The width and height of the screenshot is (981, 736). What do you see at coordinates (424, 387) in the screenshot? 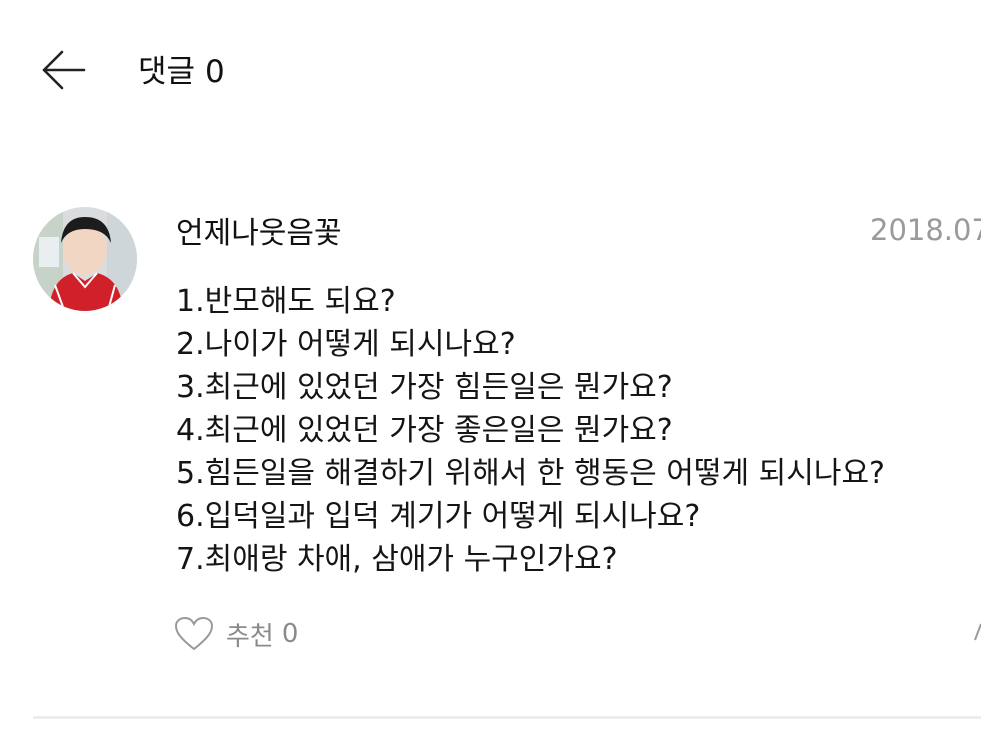
I see `comment-line: 3.최근에 있었던 가장 힘든일은 뭔가요?` at bounding box center [424, 387].